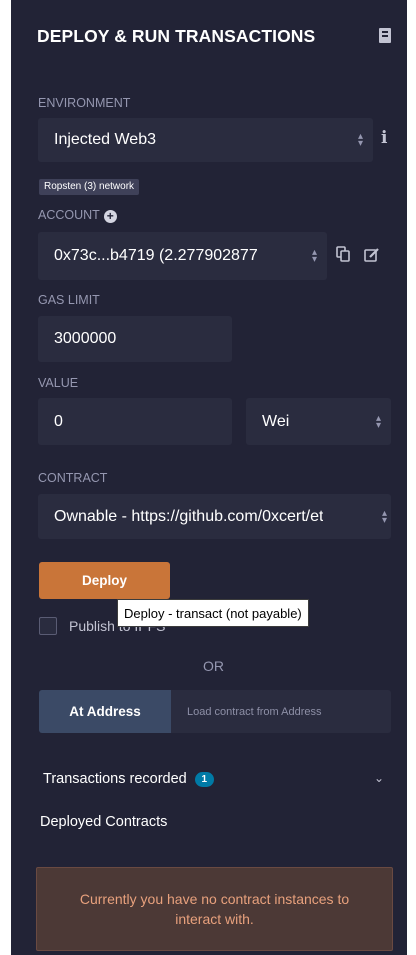  What do you see at coordinates (58, 421) in the screenshot?
I see `value-amount: 0` at bounding box center [58, 421].